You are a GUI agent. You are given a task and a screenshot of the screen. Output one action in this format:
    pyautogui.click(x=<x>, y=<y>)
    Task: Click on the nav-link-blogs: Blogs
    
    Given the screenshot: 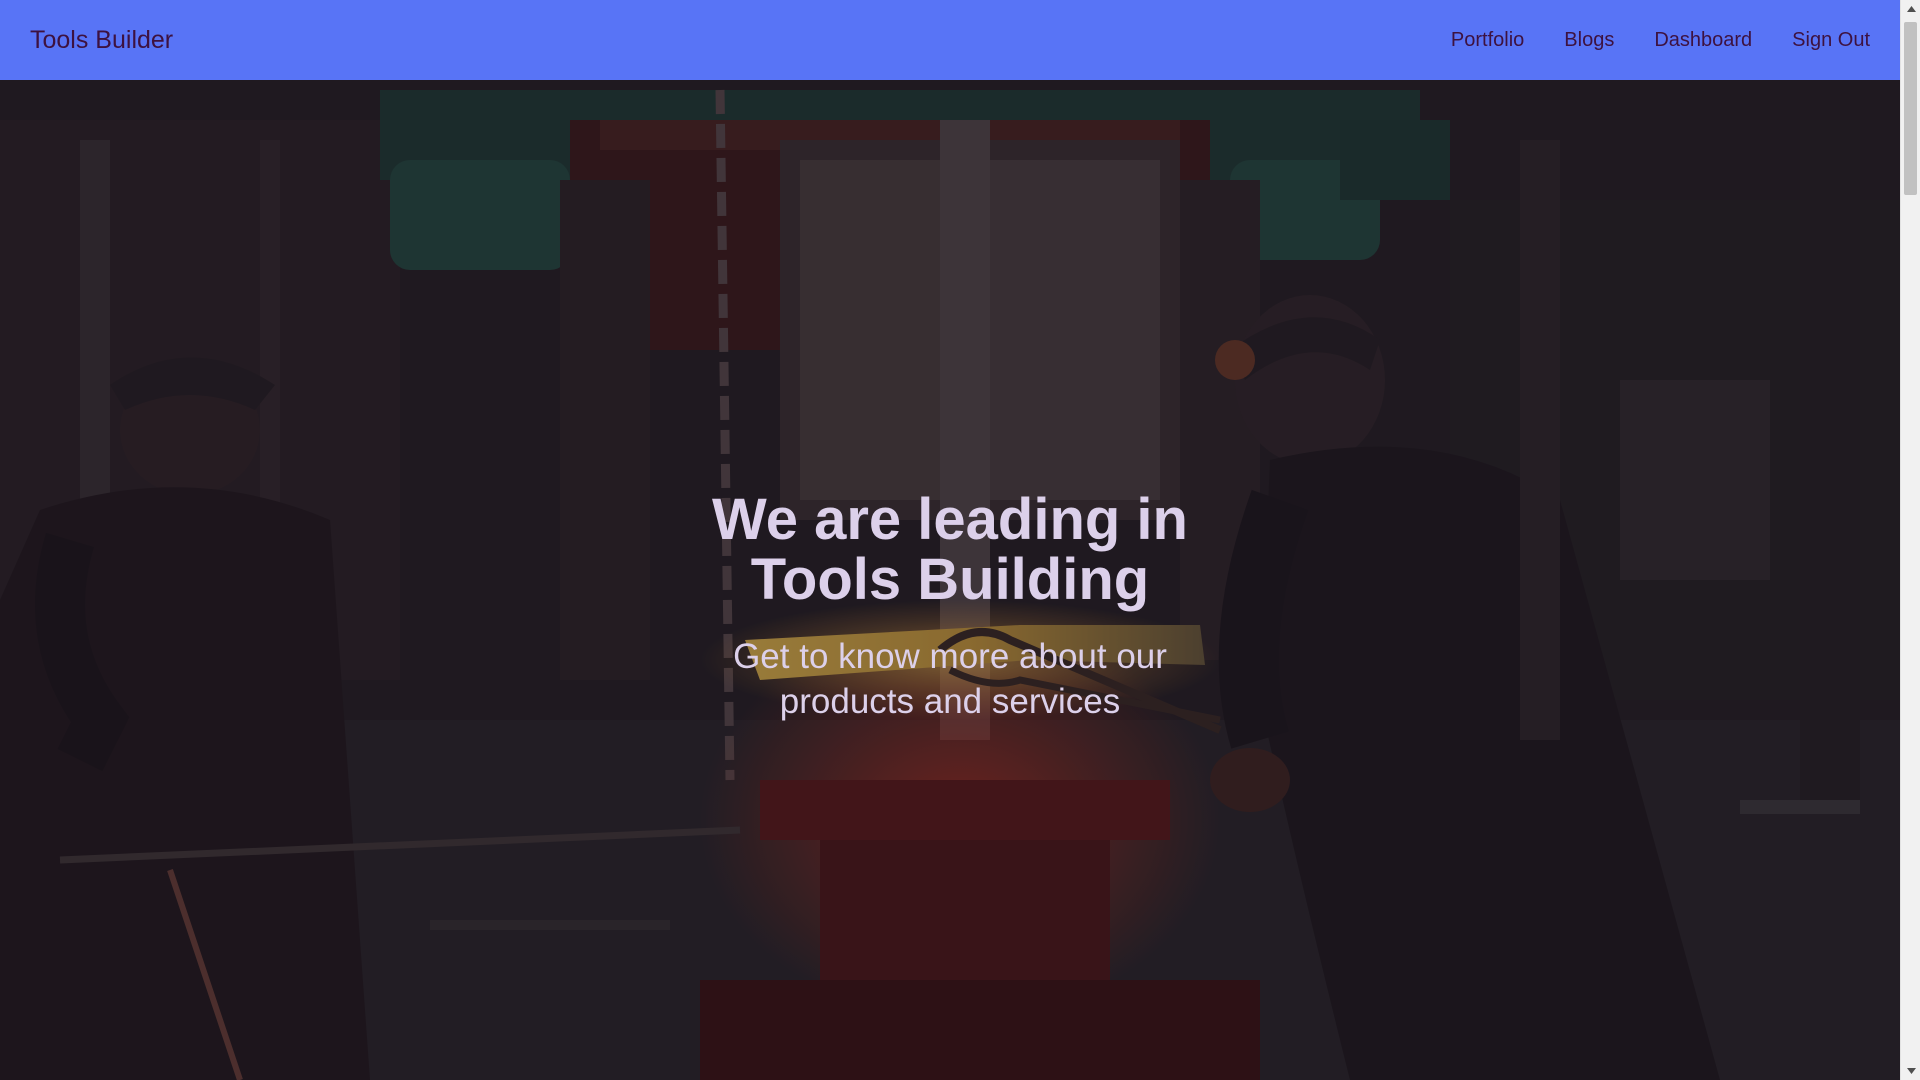 What is the action you would take?
    pyautogui.click(x=1589, y=40)
    